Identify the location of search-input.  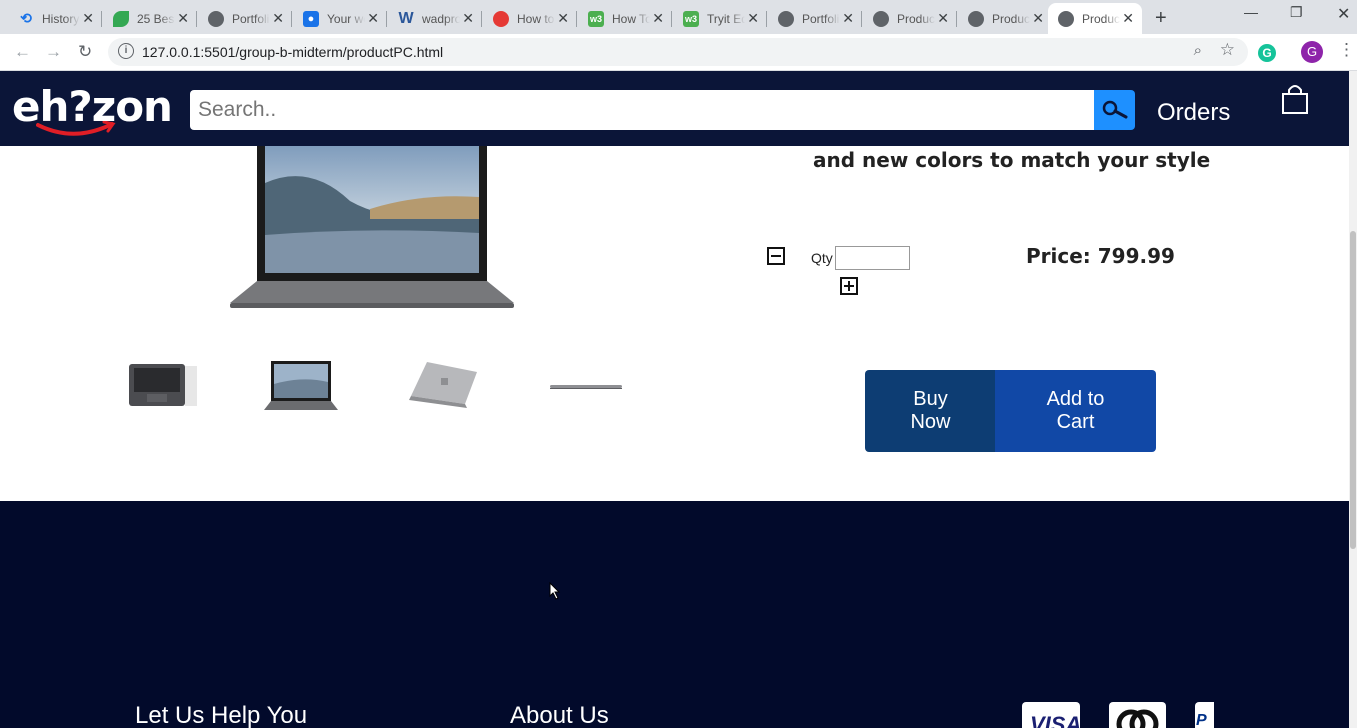
(642, 110).